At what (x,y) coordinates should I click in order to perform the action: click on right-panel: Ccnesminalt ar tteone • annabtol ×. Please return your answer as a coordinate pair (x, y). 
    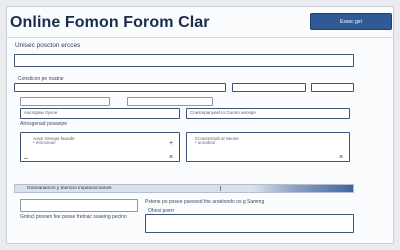
    Looking at the image, I should click on (268, 147).